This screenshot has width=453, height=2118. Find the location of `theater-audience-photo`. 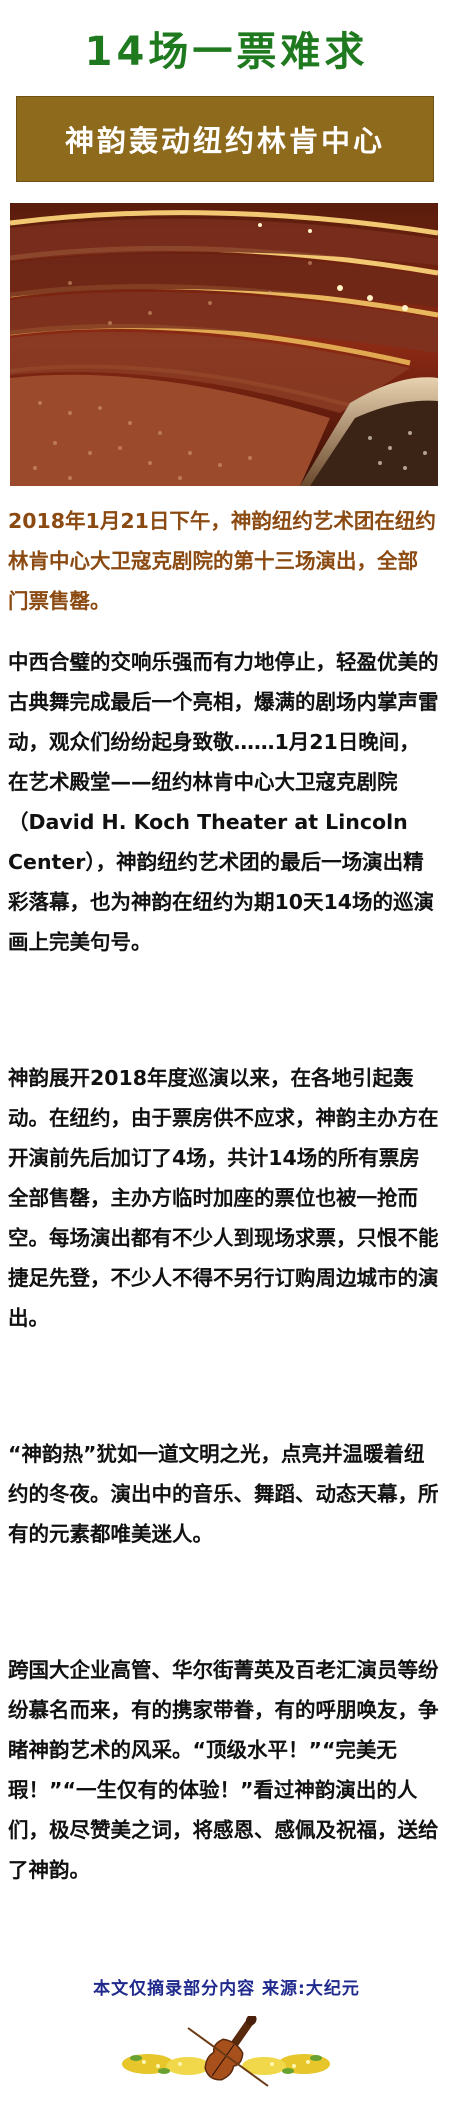

theater-audience-photo is located at coordinates (224, 344).